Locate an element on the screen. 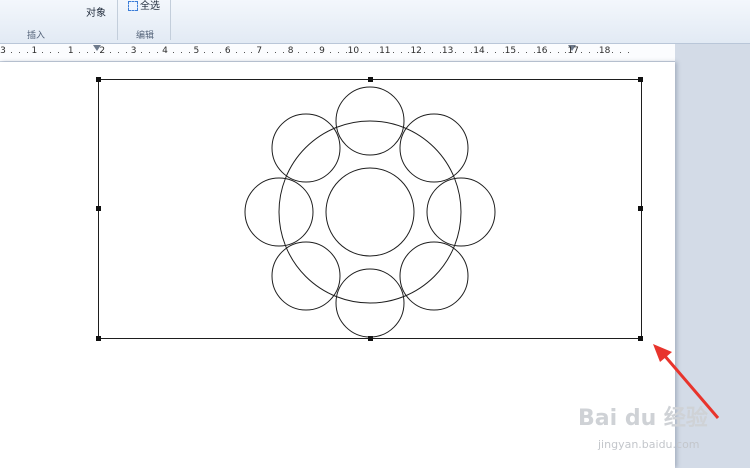 This screenshot has width=750, height=468. watermark-url: jingyan.baidu.com is located at coordinates (649, 444).